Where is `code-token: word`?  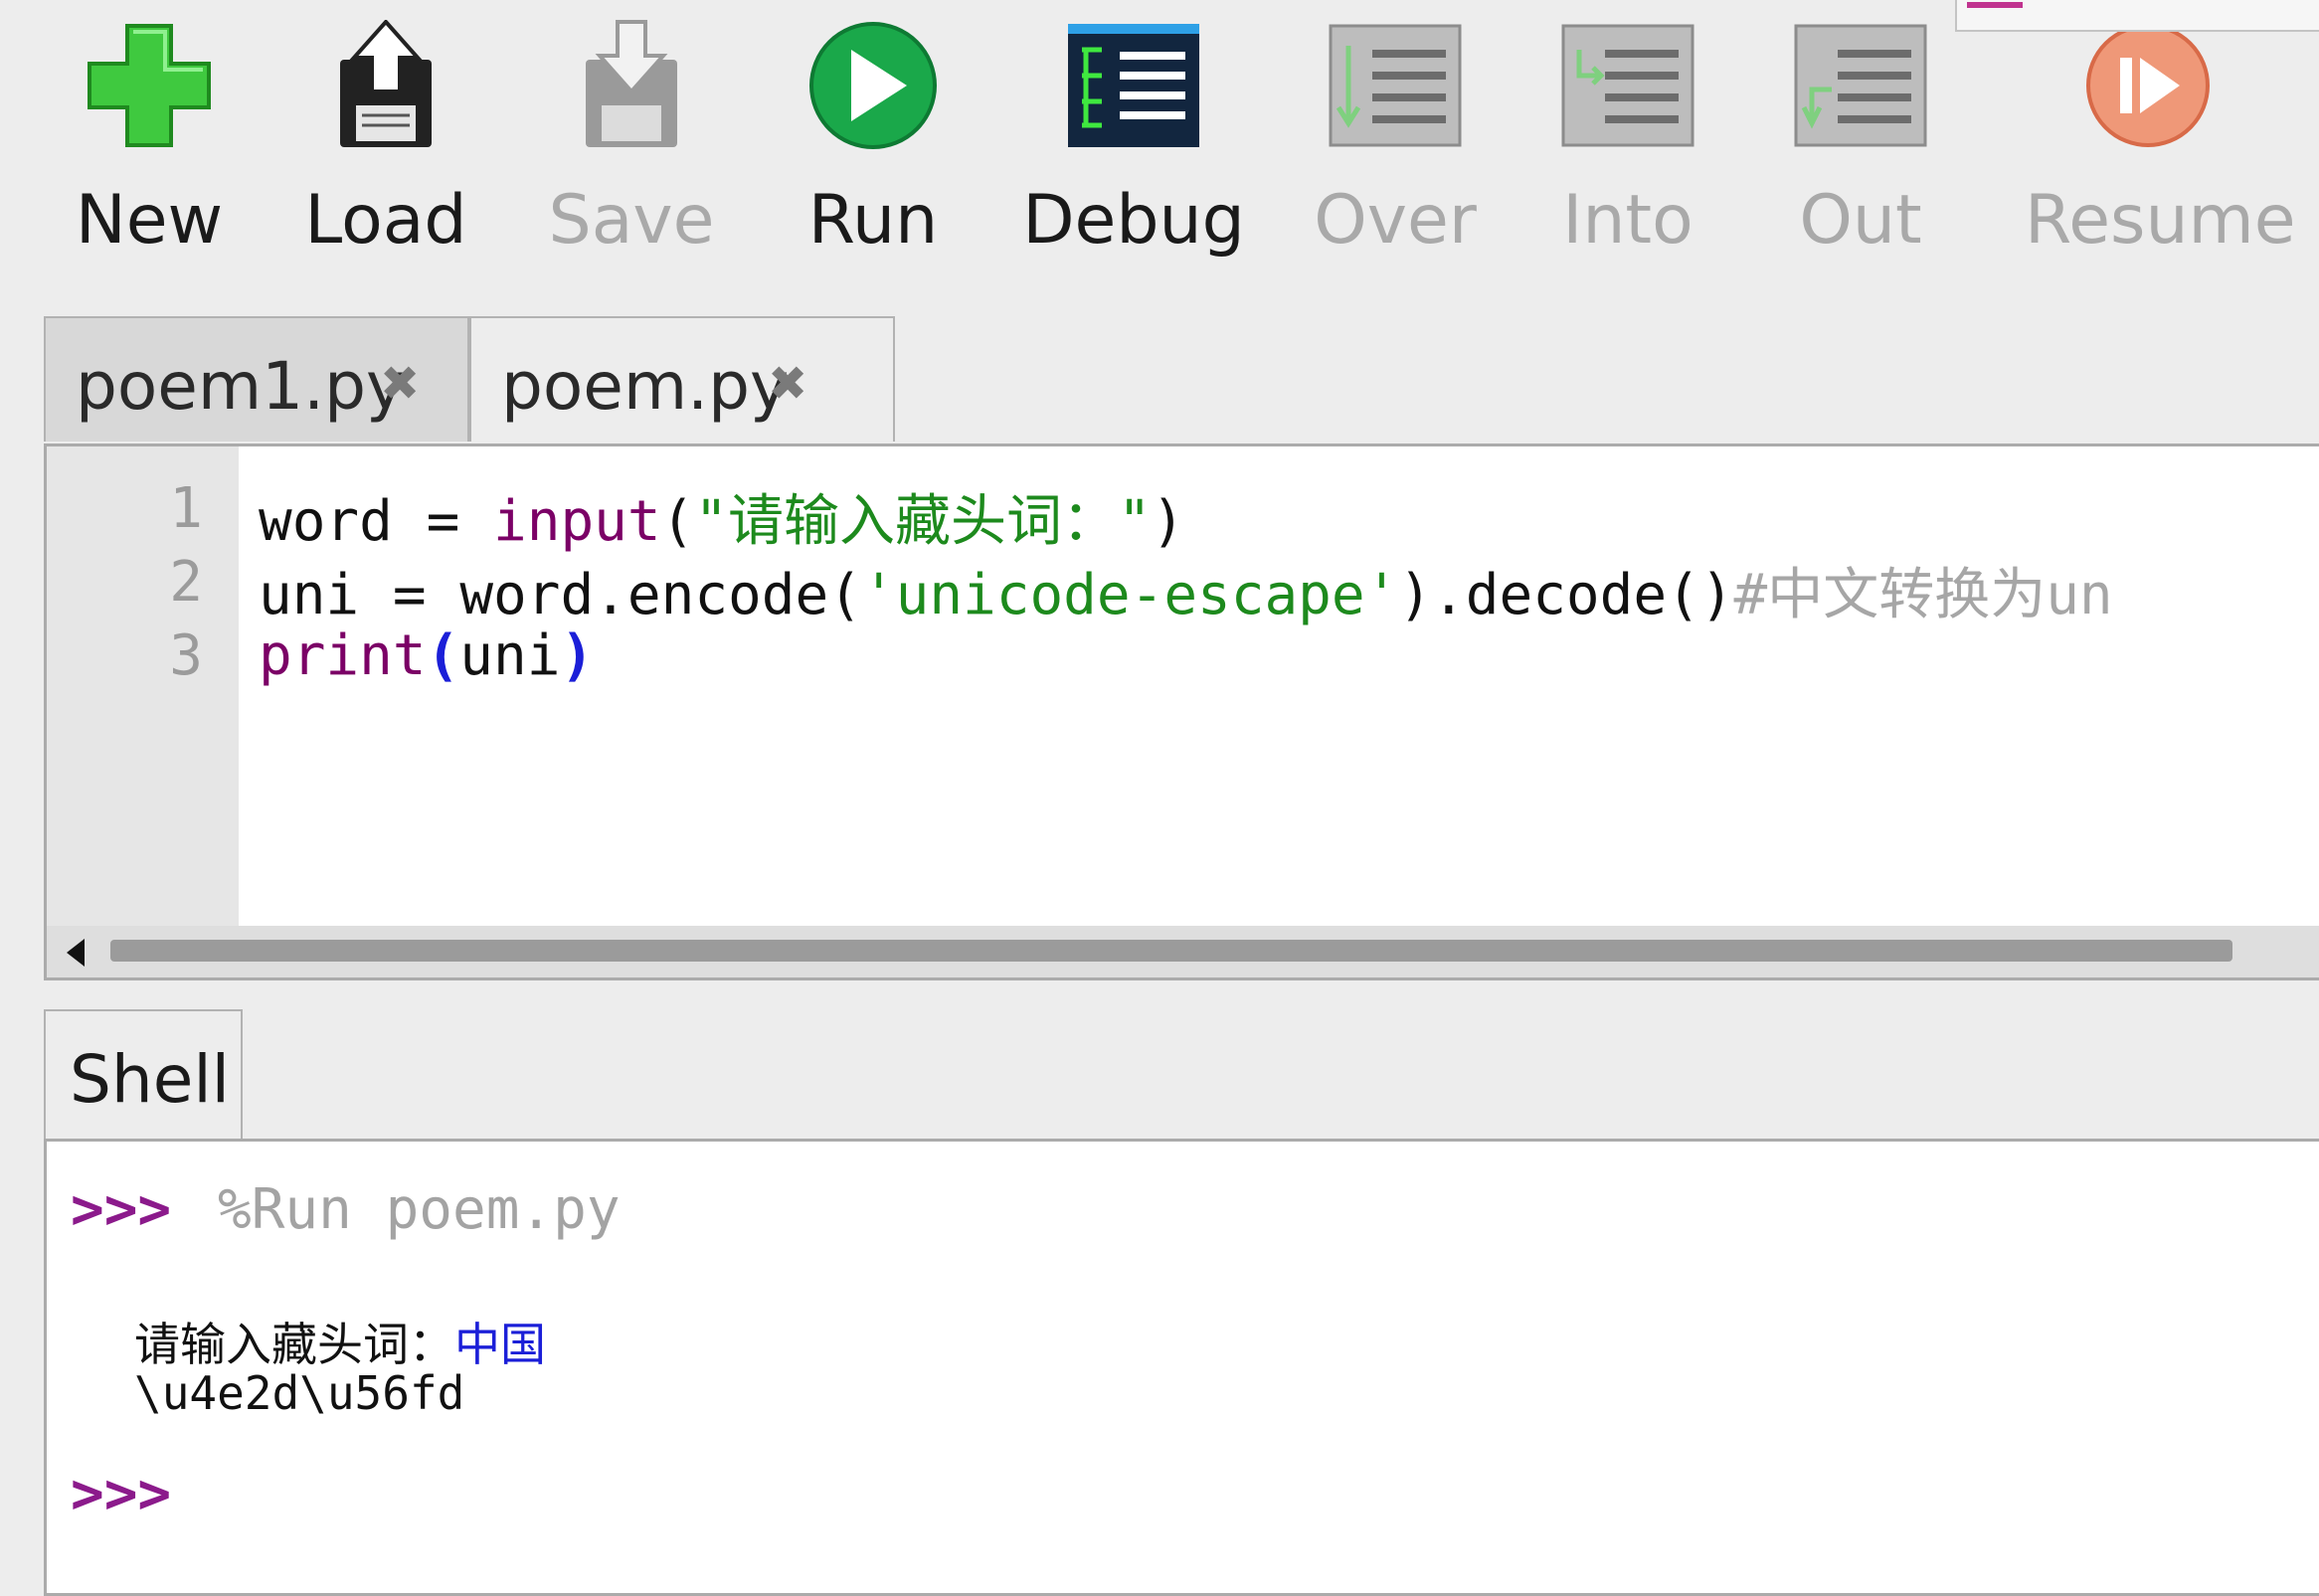
code-token: word is located at coordinates (326, 522).